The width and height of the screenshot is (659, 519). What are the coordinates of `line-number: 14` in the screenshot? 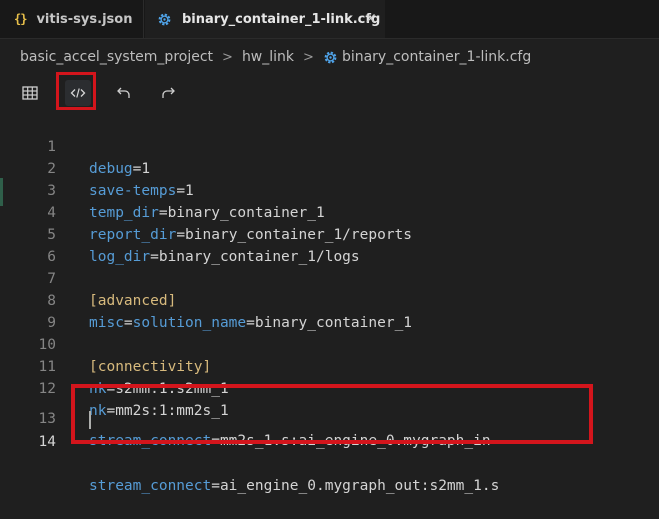 It's located at (47, 442).